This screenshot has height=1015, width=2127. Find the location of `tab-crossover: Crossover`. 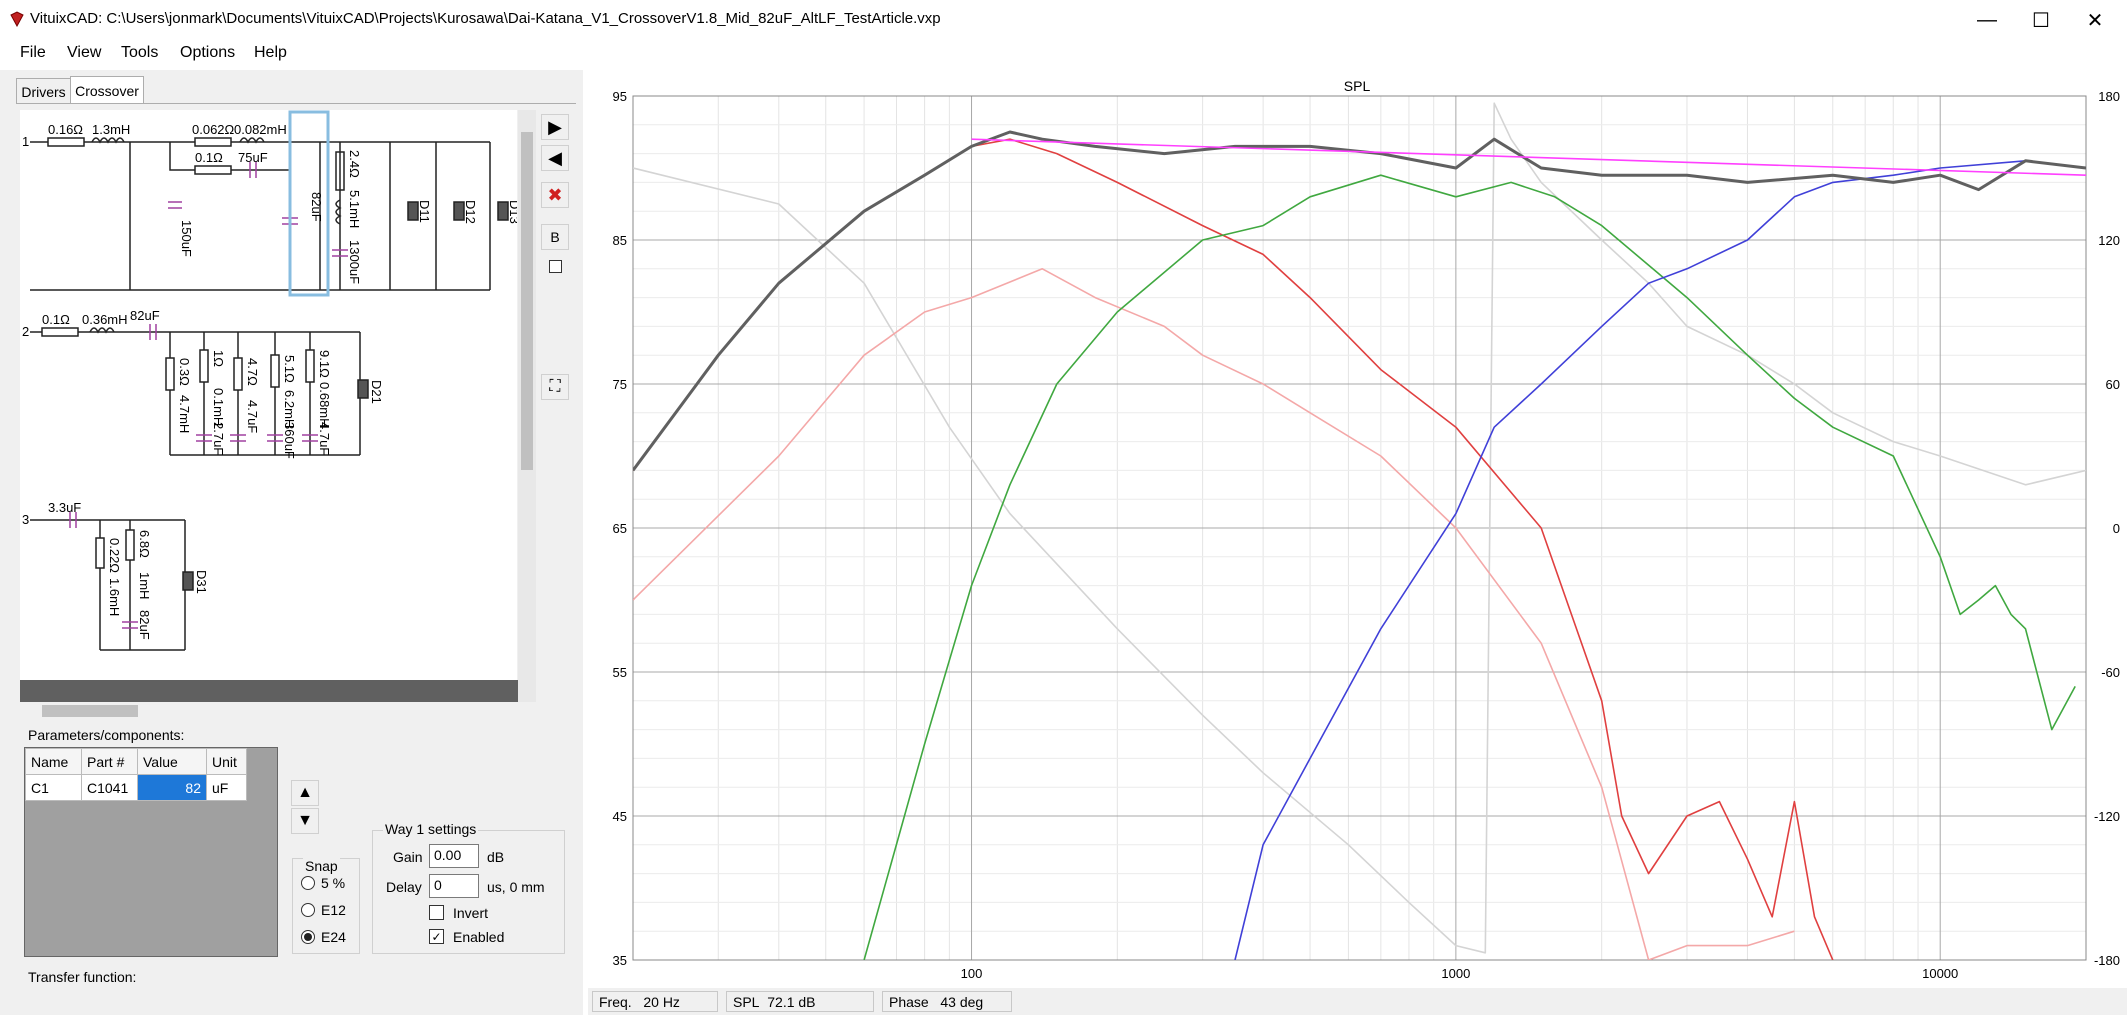

tab-crossover: Crossover is located at coordinates (107, 90).